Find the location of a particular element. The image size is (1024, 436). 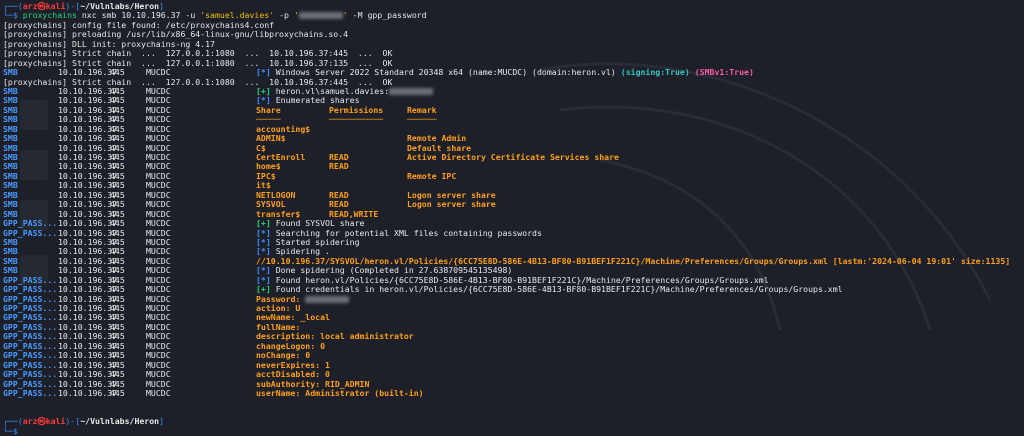

share-permissions: READ is located at coordinates (339, 166).